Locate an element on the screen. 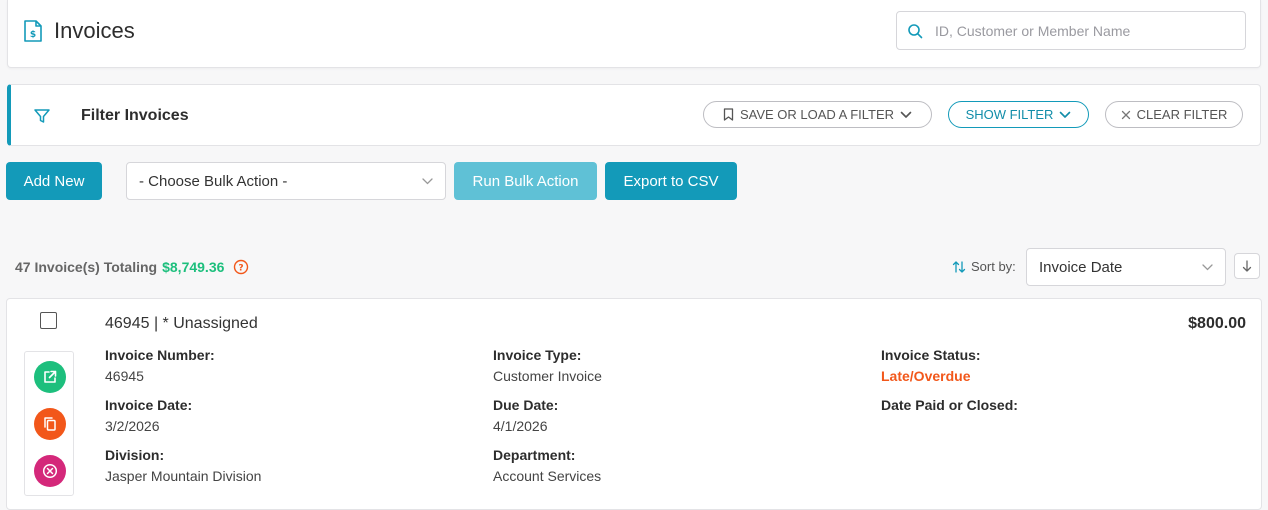 This screenshot has height=510, width=1268. division-field: Division: Jasper Mountain Division is located at coordinates (183, 465).